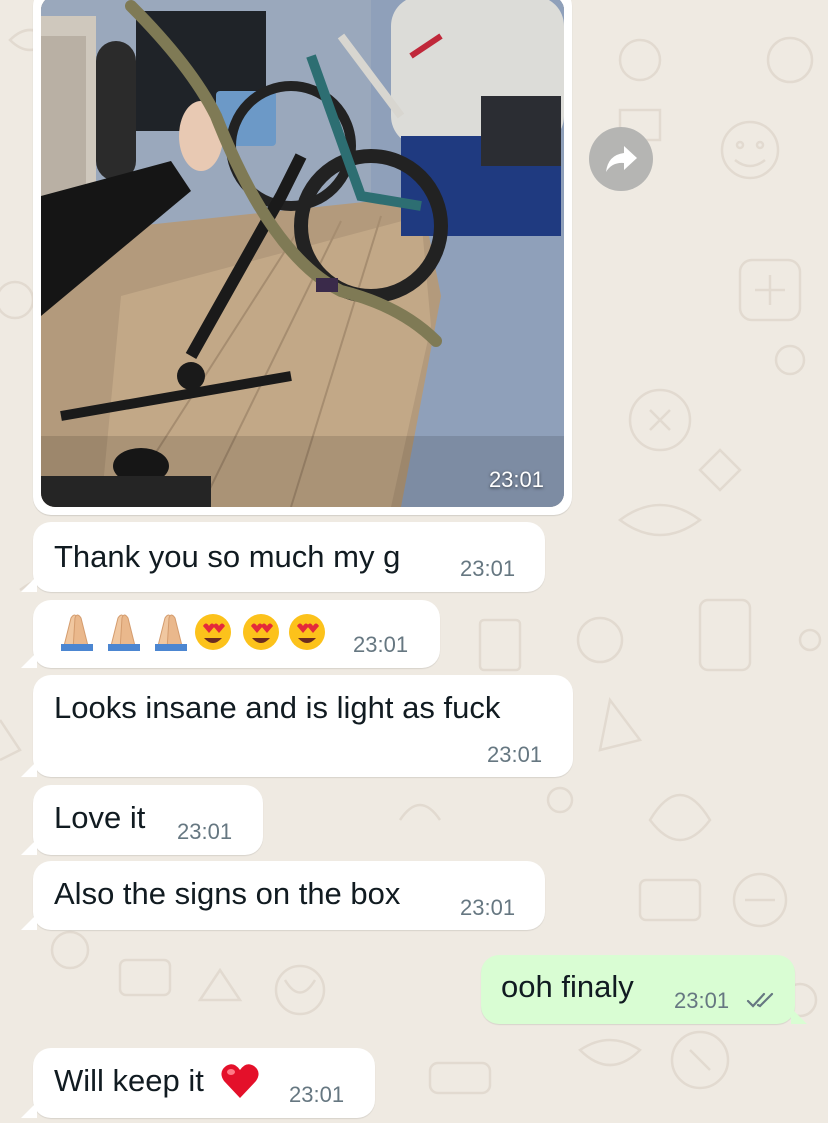  I want to click on double-check-icon, so click(760, 1000).